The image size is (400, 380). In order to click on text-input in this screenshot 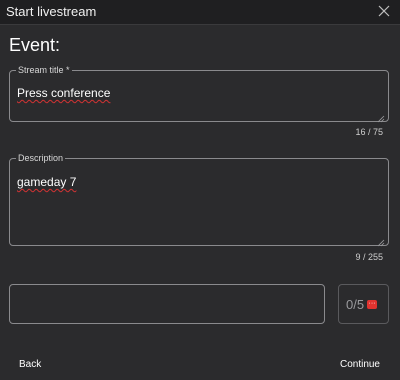, I will do `click(167, 304)`.